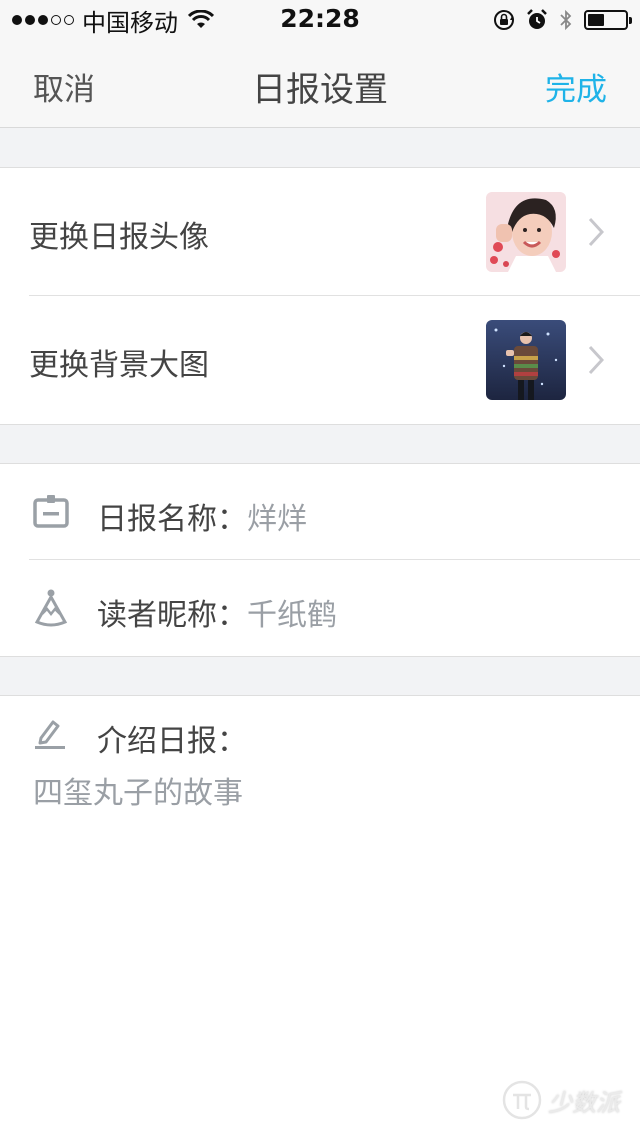 This screenshot has width=640, height=1136. Describe the element at coordinates (51, 608) in the screenshot. I see `party-hat-icon` at that location.